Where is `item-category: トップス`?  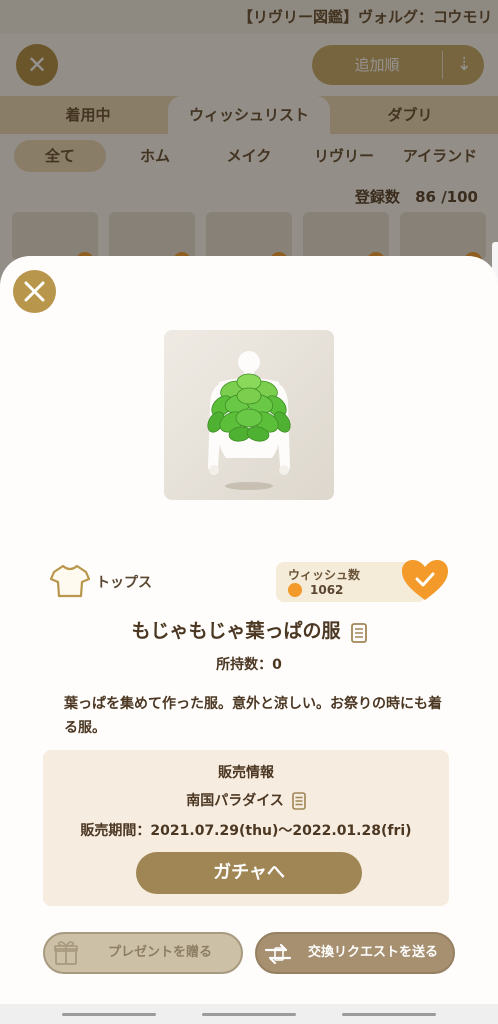 item-category: トップス is located at coordinates (124, 583).